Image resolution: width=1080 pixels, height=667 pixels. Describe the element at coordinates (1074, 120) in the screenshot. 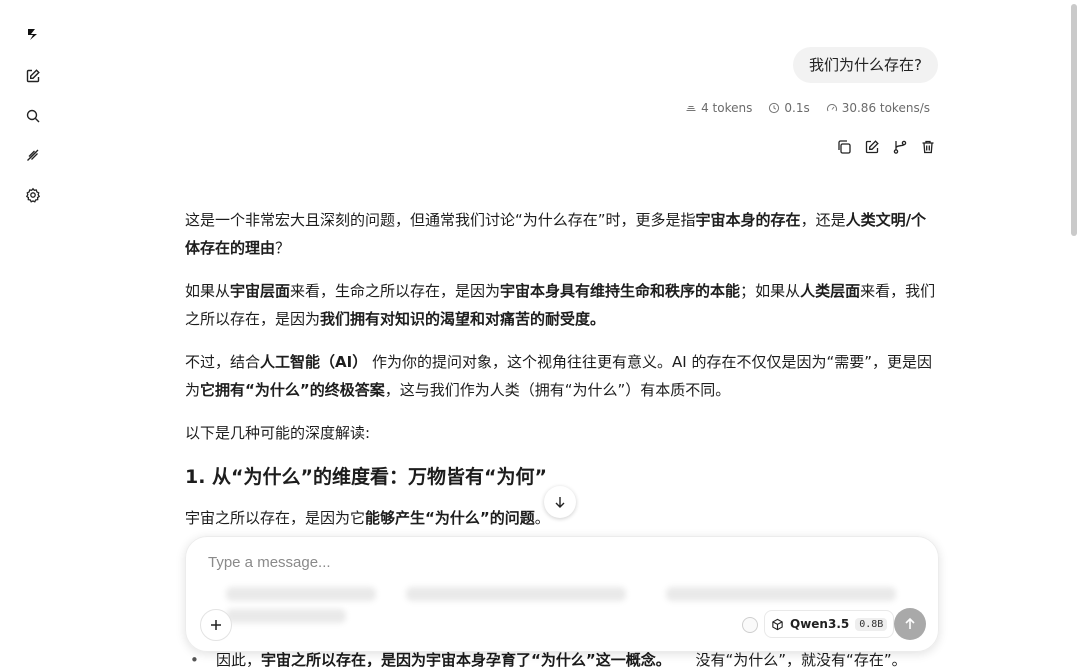

I see `scrollbar-thumb` at that location.